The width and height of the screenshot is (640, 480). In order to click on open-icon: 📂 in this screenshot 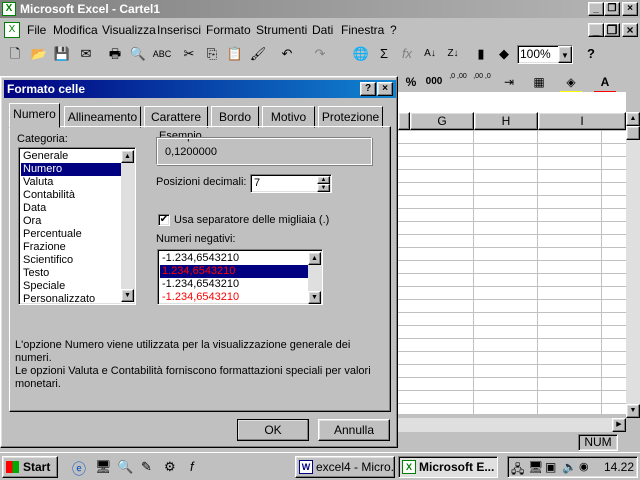, I will do `click(39, 55)`.